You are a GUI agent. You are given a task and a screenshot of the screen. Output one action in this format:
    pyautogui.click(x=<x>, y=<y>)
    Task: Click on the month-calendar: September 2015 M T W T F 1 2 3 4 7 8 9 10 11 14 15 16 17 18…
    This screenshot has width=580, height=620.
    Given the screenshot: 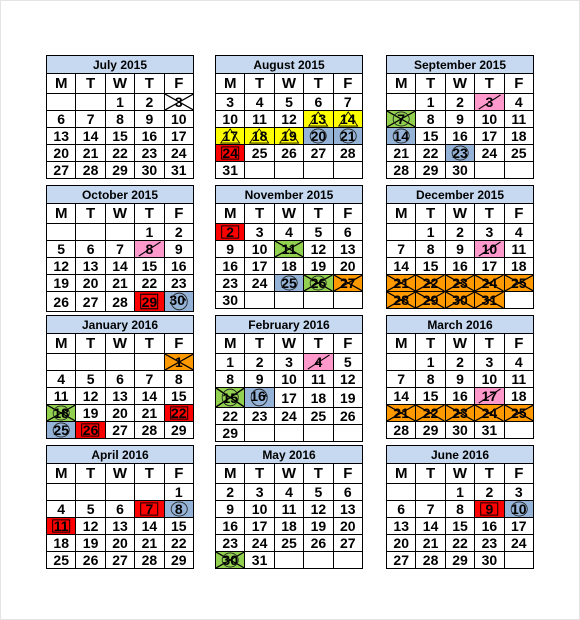 What is the action you would take?
    pyautogui.click(x=460, y=117)
    